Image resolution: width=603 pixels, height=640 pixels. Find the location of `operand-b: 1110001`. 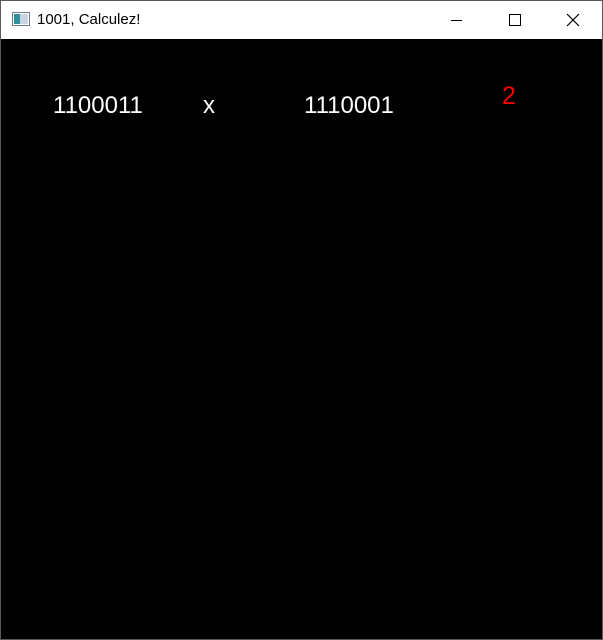

operand-b: 1110001 is located at coordinates (349, 105).